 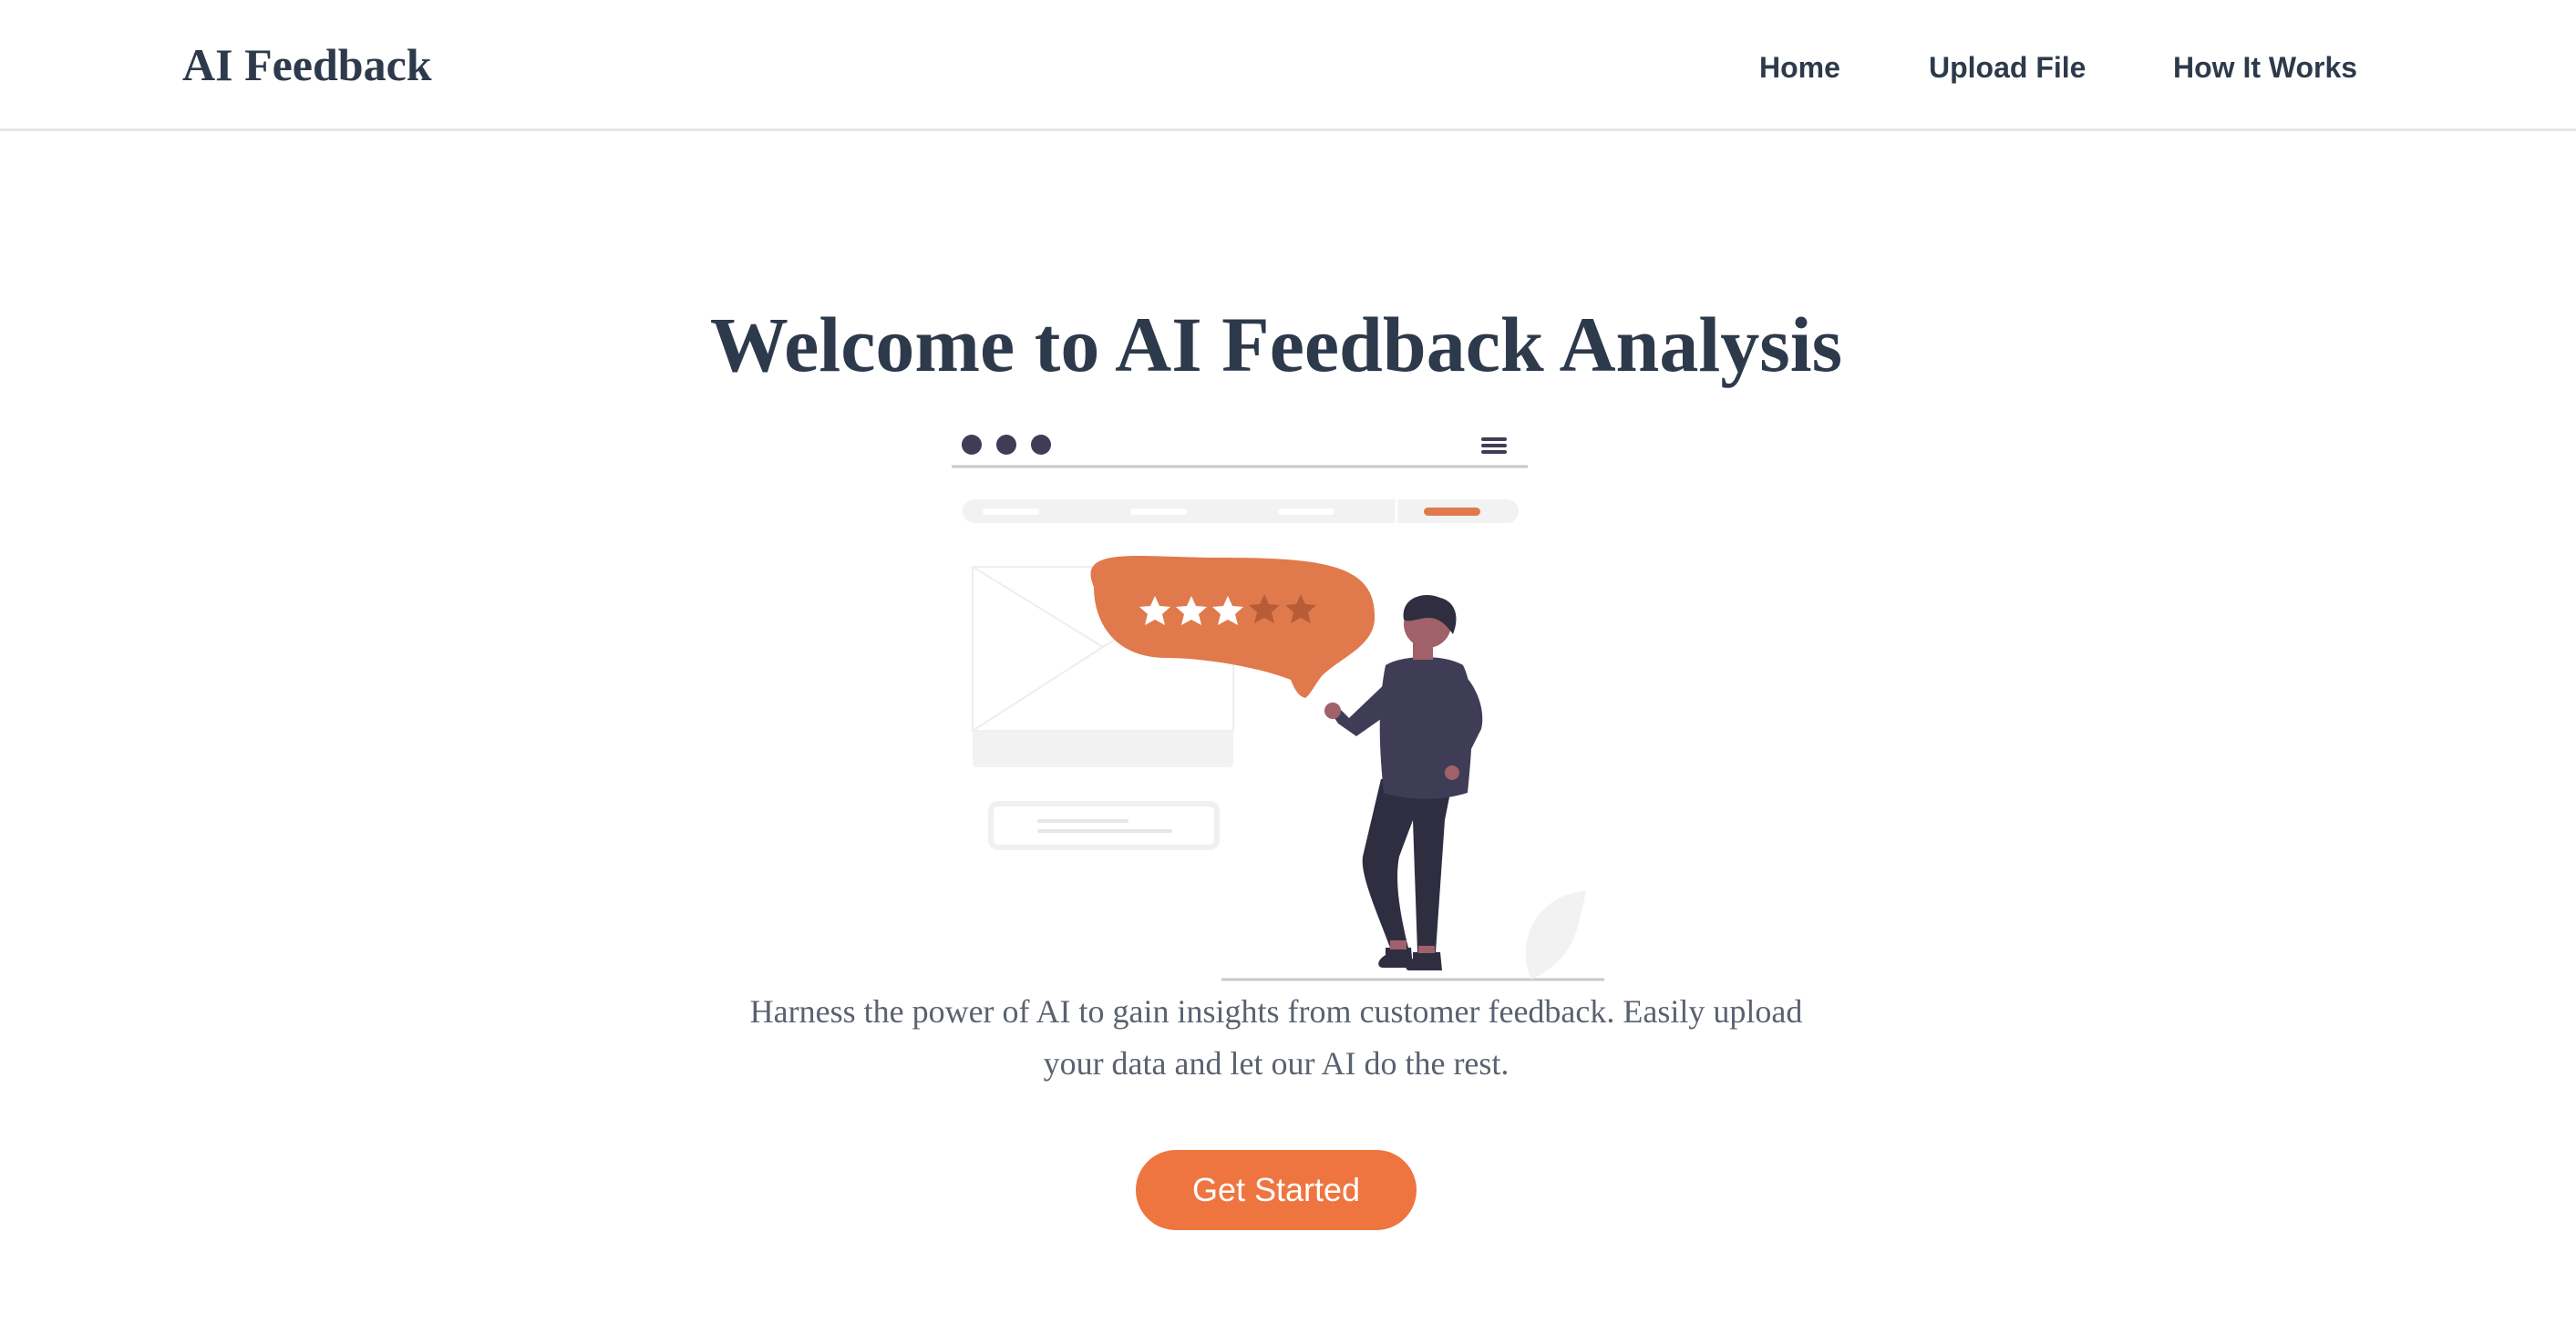 I want to click on nav-upload-file-link: Upload File, so click(x=2007, y=68).